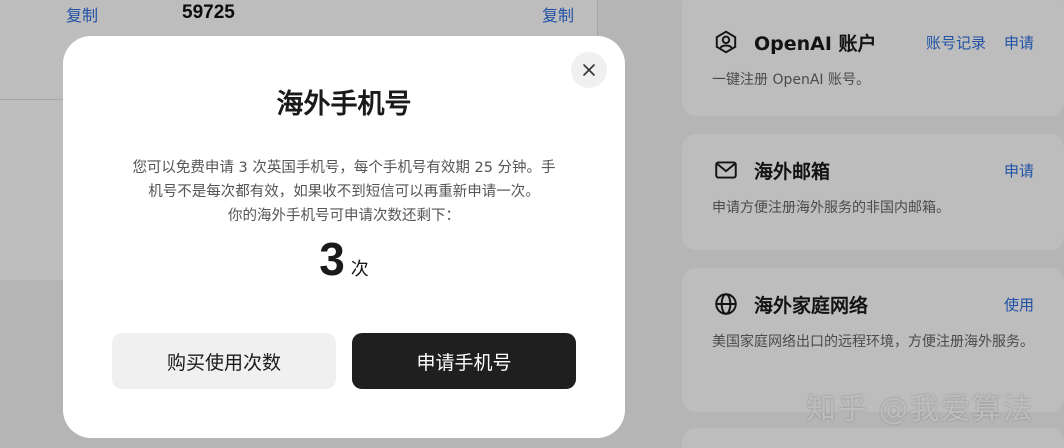 The image size is (1064, 448). I want to click on description-line-2: 机号不是每次都有效，如果收不到短信可以再重新申请一次。, so click(344, 192).